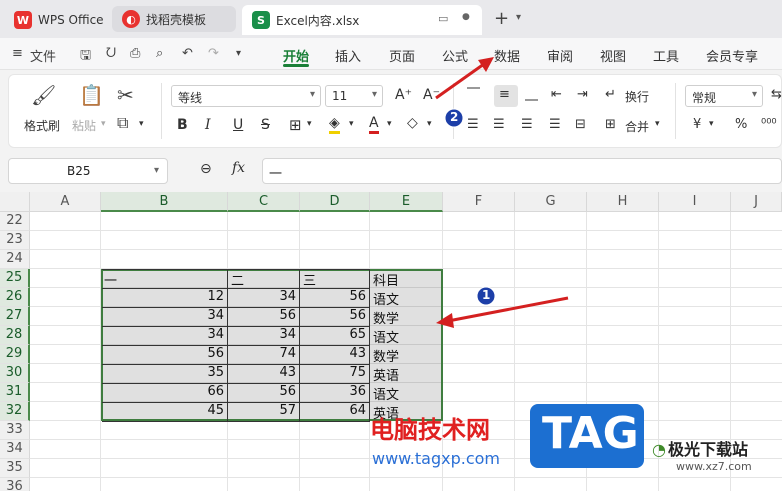 Image resolution: width=782 pixels, height=491 pixels. What do you see at coordinates (454, 117) in the screenshot?
I see `step-2-label: 2` at bounding box center [454, 117].